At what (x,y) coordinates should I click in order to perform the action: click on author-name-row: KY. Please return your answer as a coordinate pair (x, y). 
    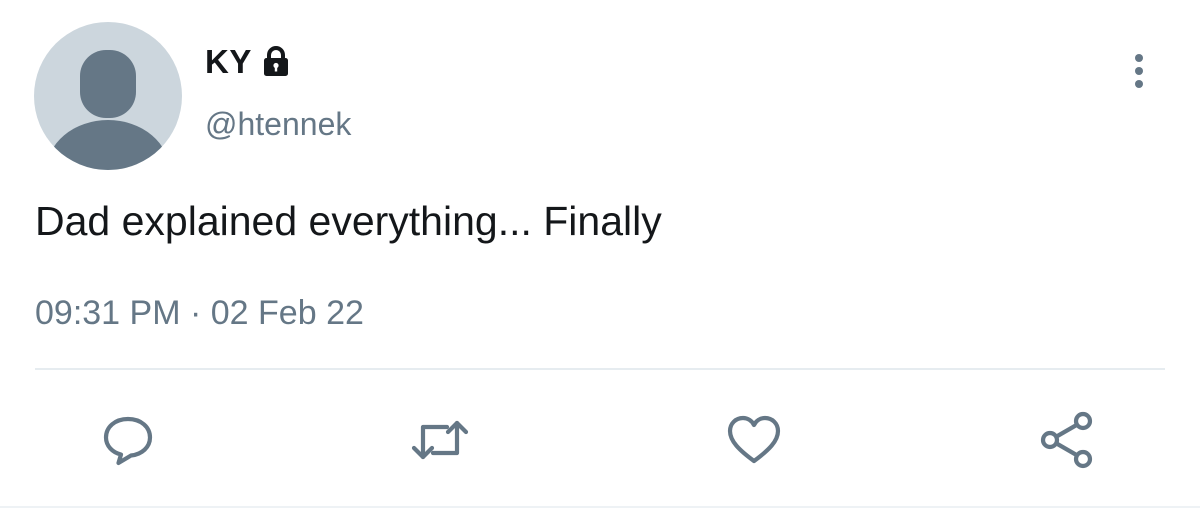
    Looking at the image, I should click on (249, 62).